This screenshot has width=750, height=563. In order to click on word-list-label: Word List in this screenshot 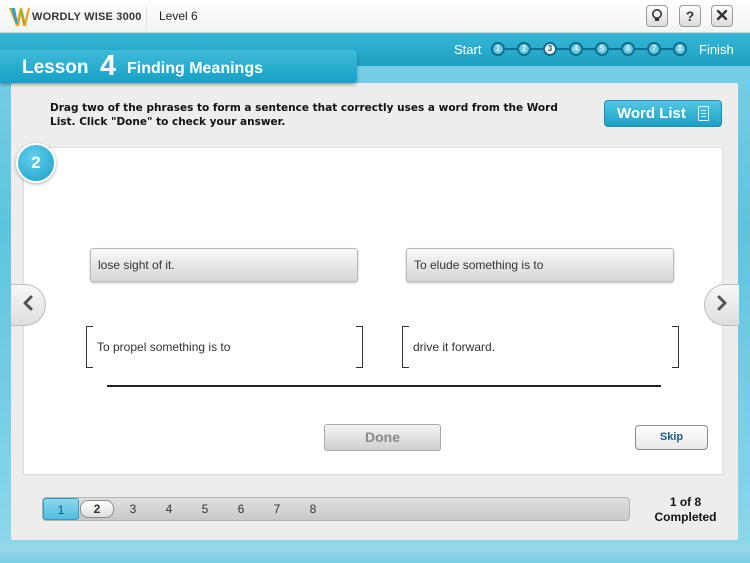, I will do `click(651, 113)`.